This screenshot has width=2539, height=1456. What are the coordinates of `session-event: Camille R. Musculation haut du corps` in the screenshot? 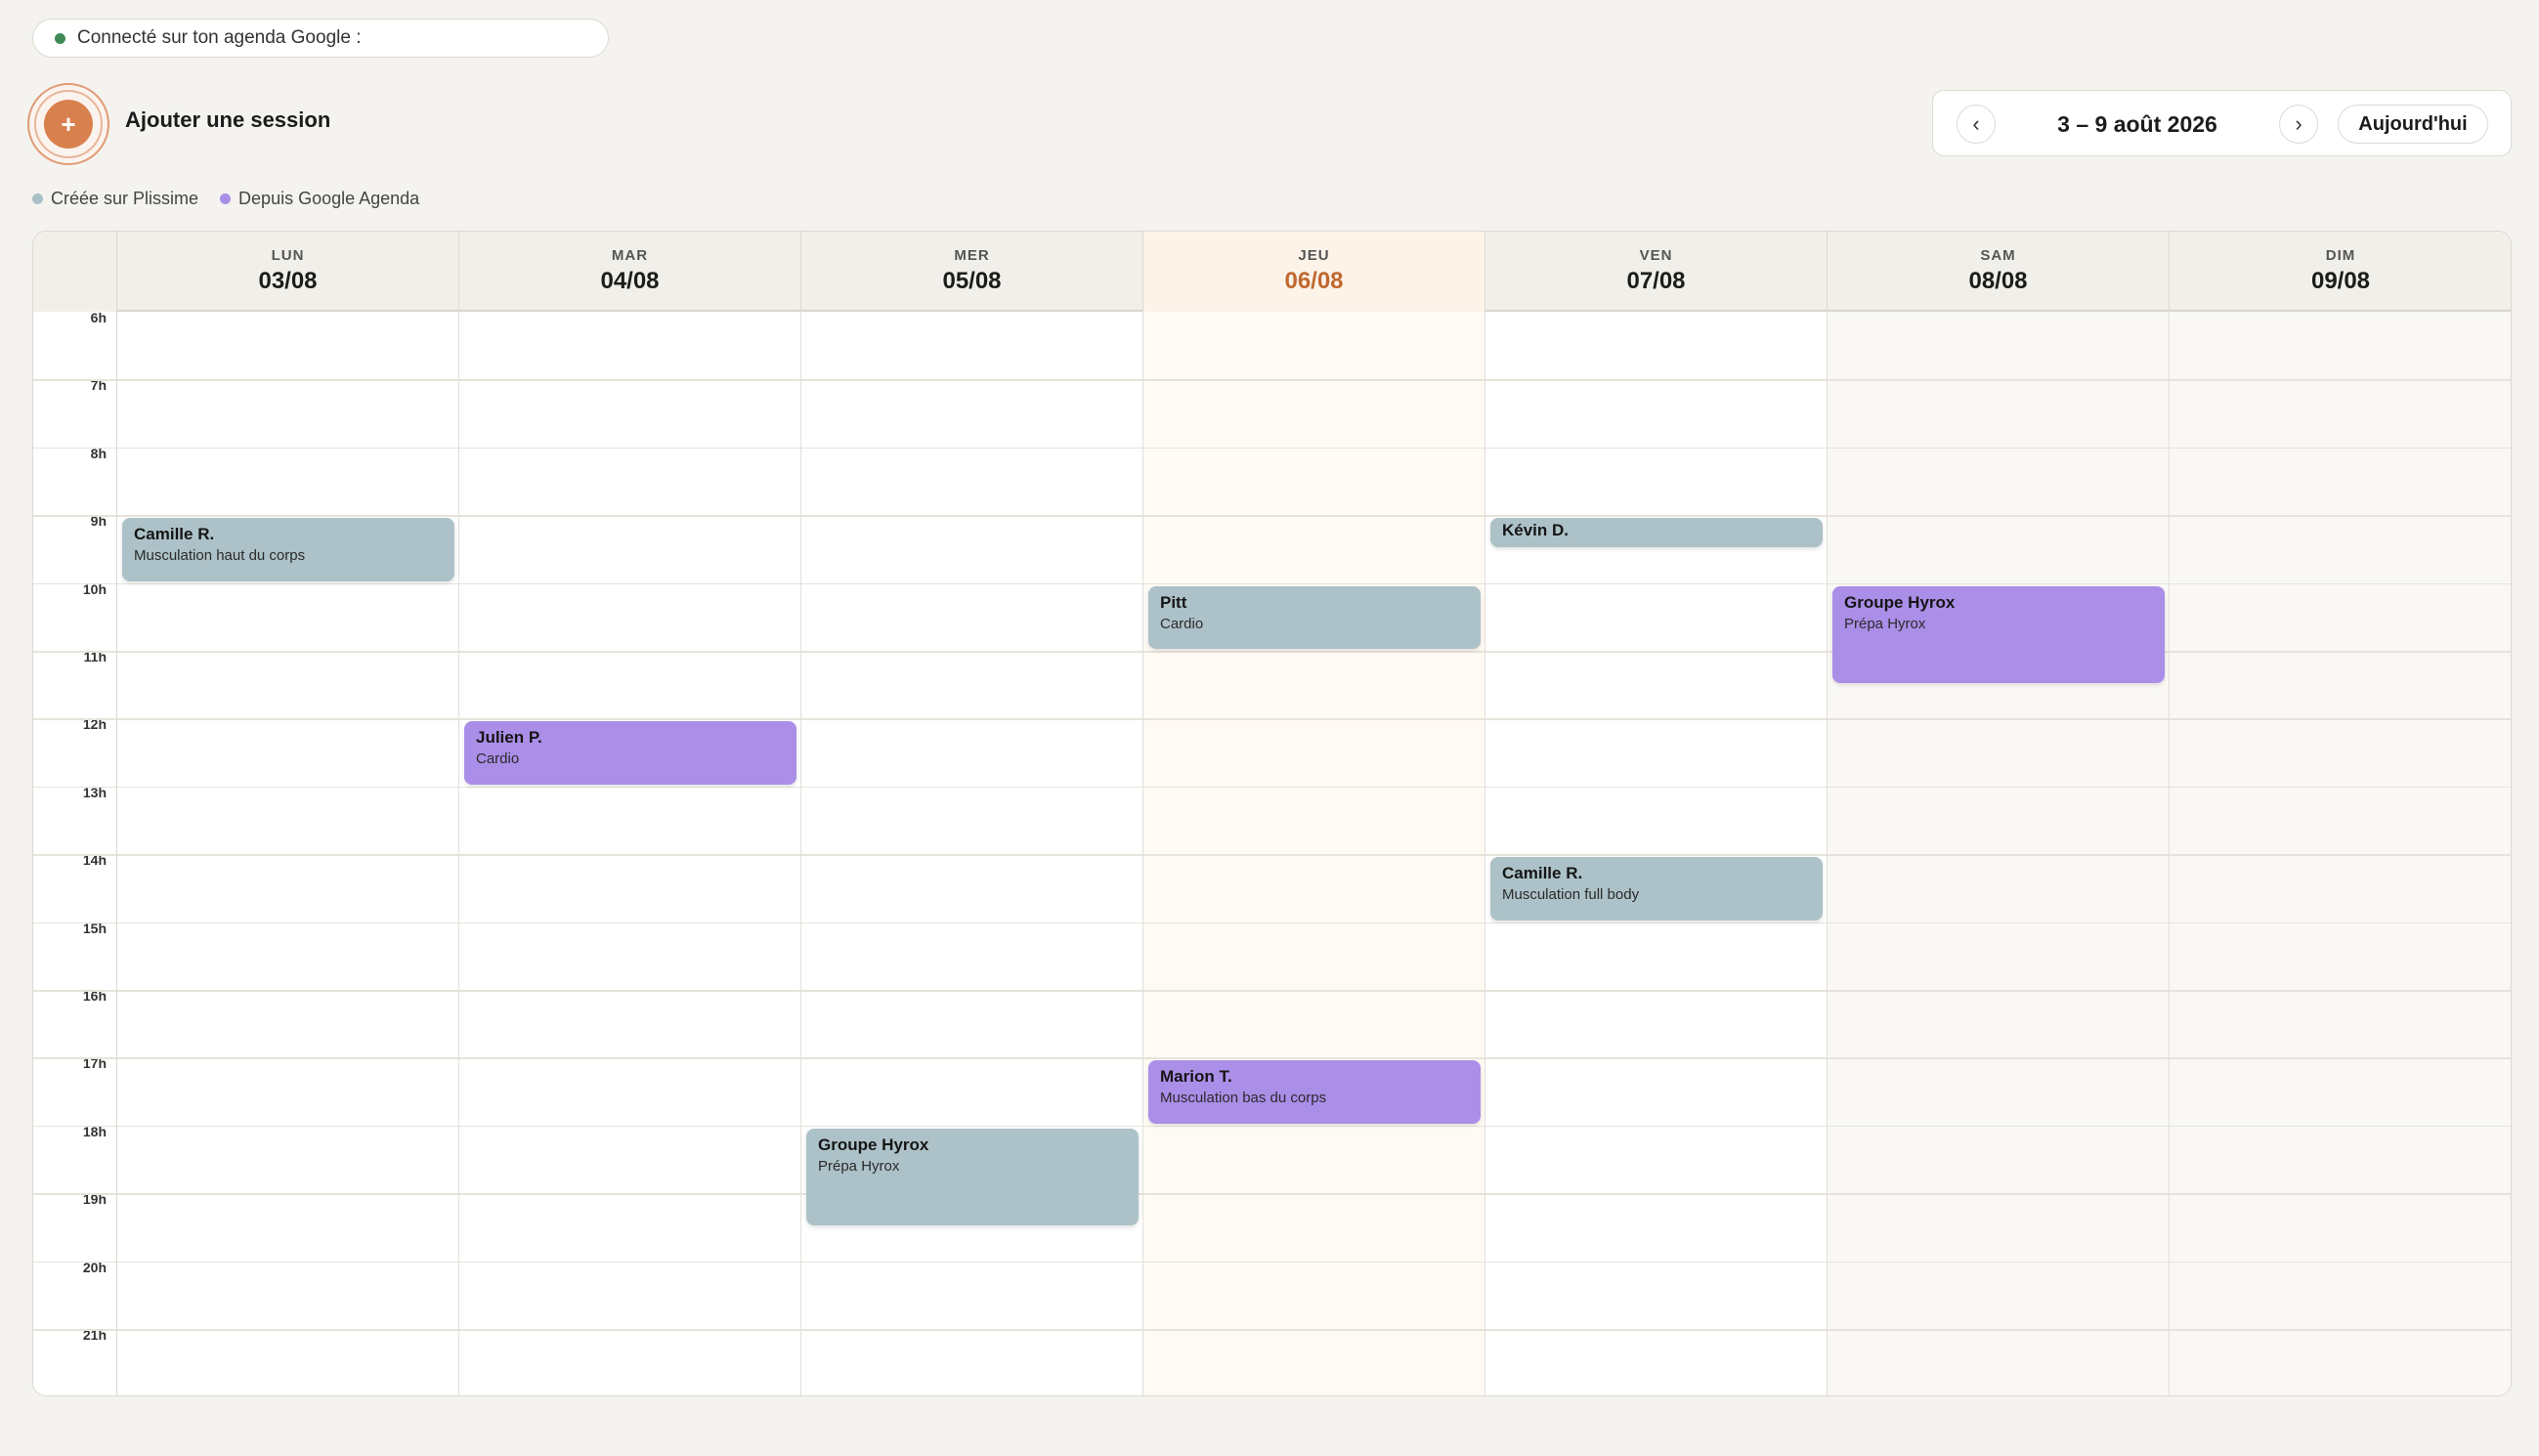 It's located at (288, 549).